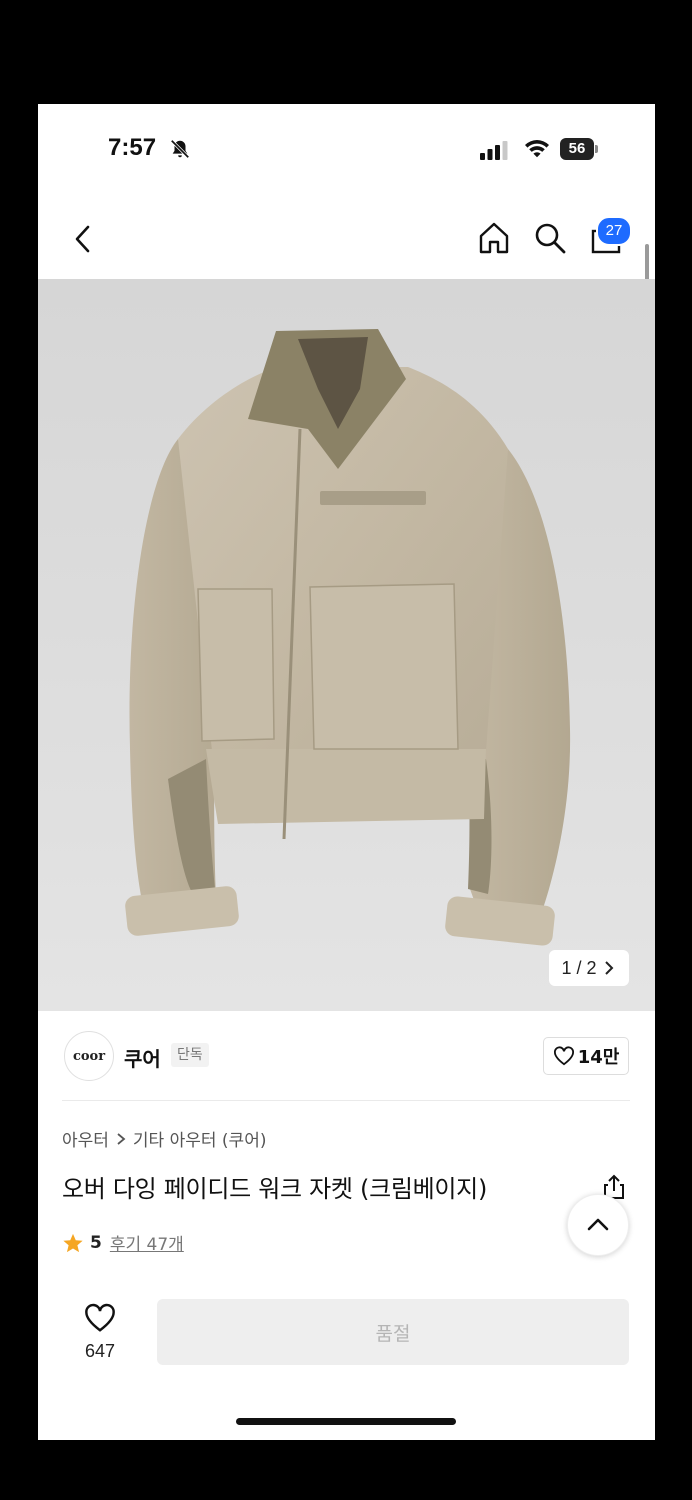  I want to click on image-counter: 1 / 2, so click(589, 968).